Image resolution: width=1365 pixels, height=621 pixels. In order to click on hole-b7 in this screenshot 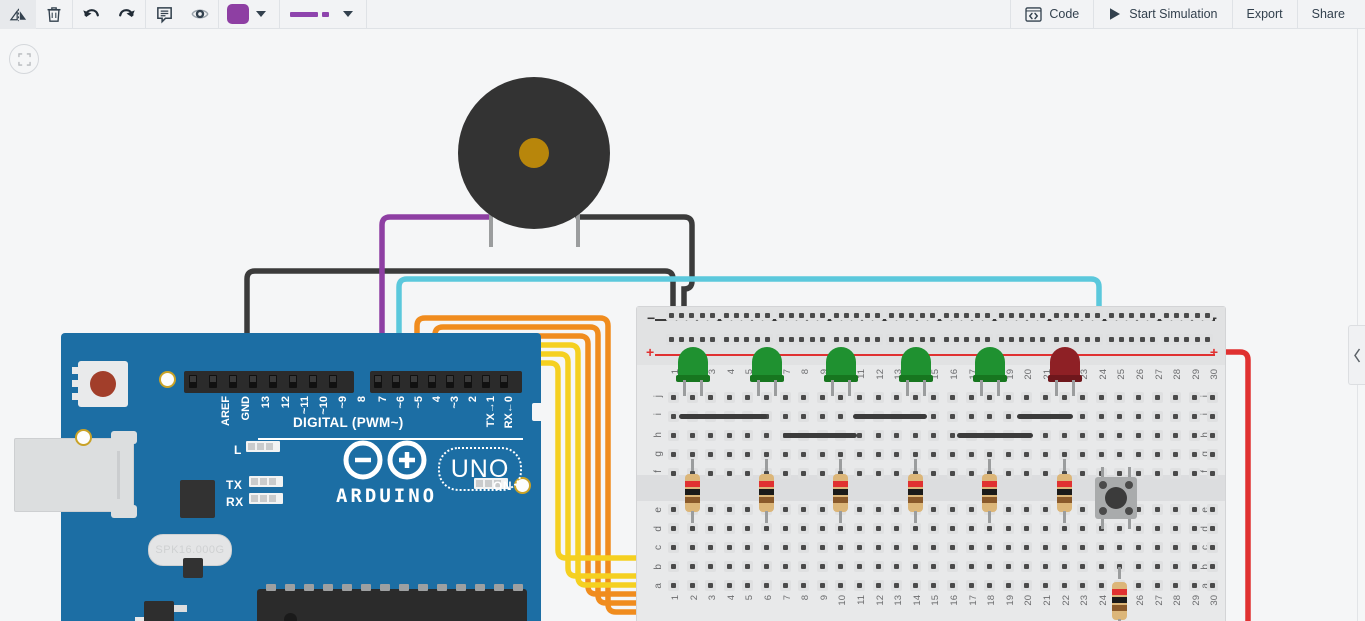, I will do `click(785, 566)`.